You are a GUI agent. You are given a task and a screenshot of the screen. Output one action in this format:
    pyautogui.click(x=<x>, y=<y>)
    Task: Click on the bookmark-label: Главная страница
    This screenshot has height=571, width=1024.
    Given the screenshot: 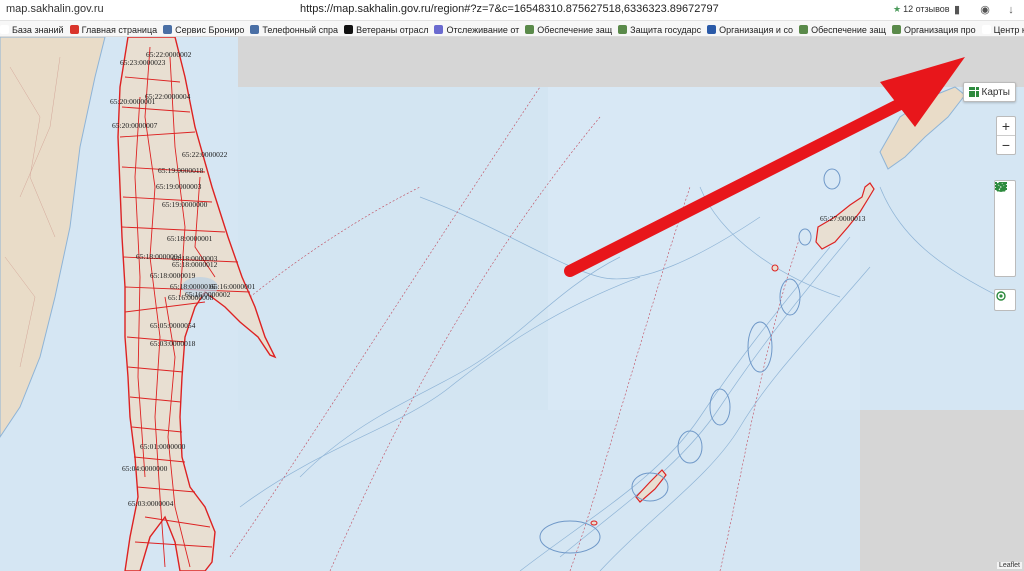 What is the action you would take?
    pyautogui.click(x=119, y=29)
    